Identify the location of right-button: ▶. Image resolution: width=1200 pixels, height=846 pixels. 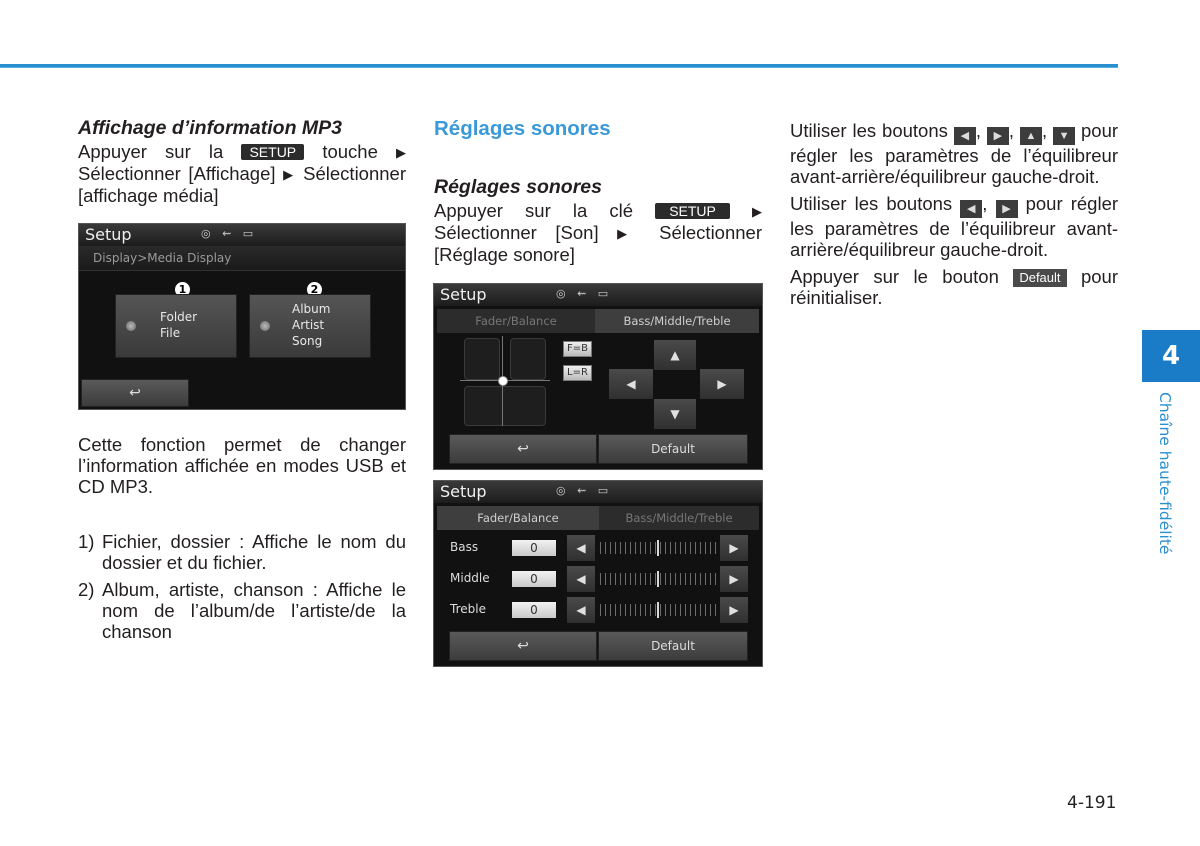
(722, 384).